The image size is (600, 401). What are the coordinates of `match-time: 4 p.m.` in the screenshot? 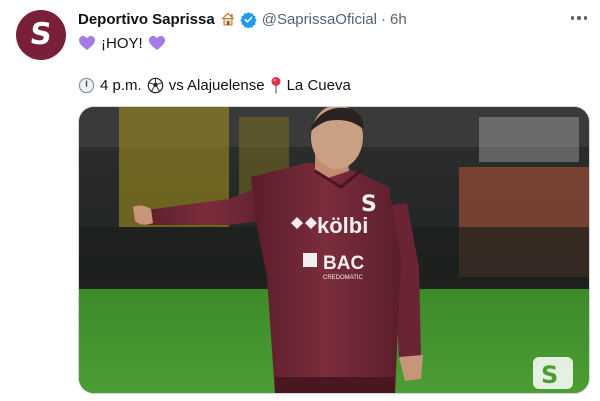 It's located at (121, 85).